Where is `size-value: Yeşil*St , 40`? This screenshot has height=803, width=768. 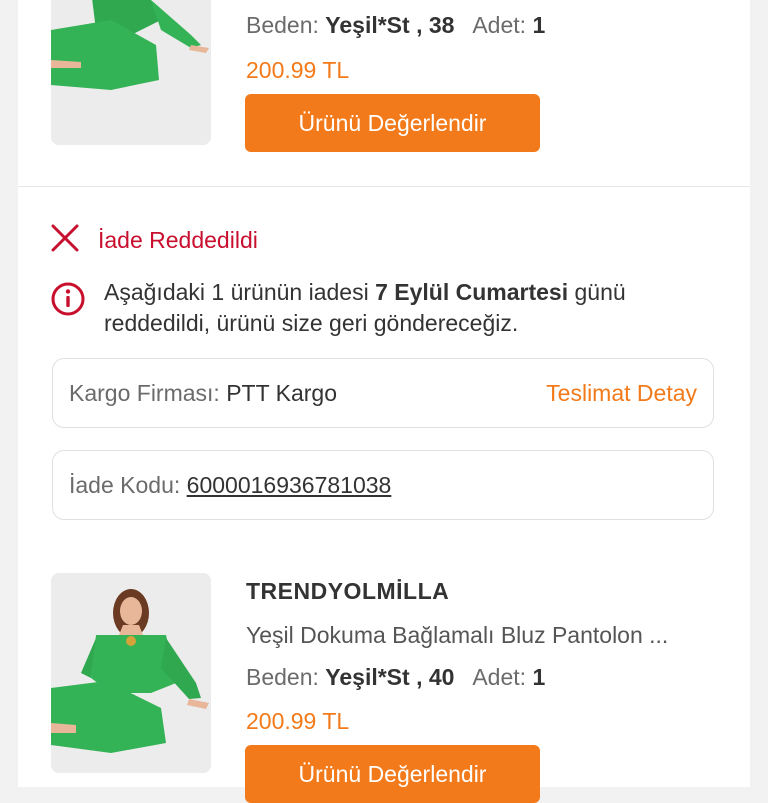
size-value: Yeşil*St , 40 is located at coordinates (390, 677).